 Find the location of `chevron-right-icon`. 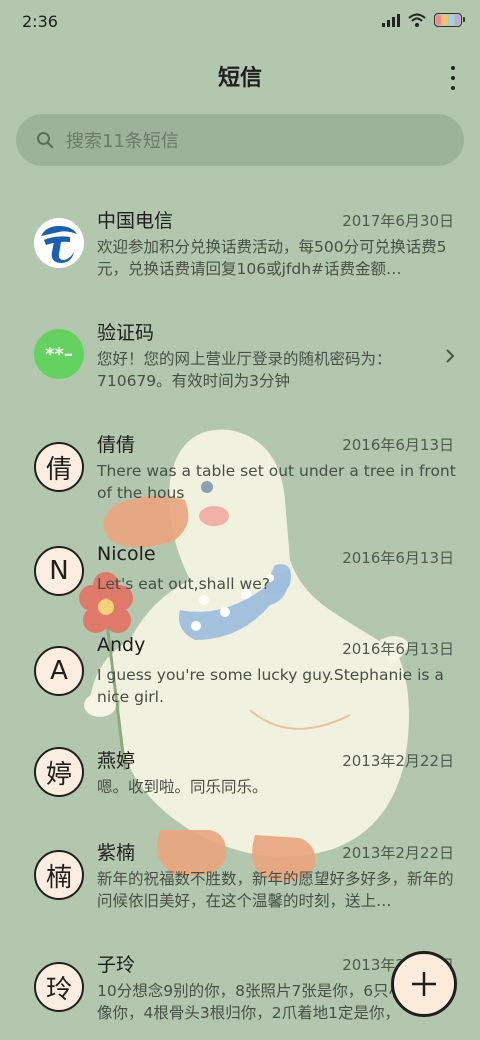

chevron-right-icon is located at coordinates (450, 356).